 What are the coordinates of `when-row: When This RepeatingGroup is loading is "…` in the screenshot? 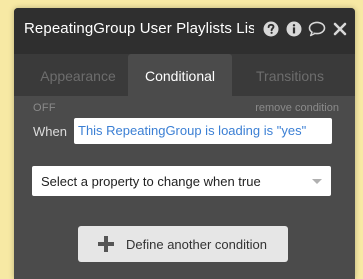 It's located at (184, 131).